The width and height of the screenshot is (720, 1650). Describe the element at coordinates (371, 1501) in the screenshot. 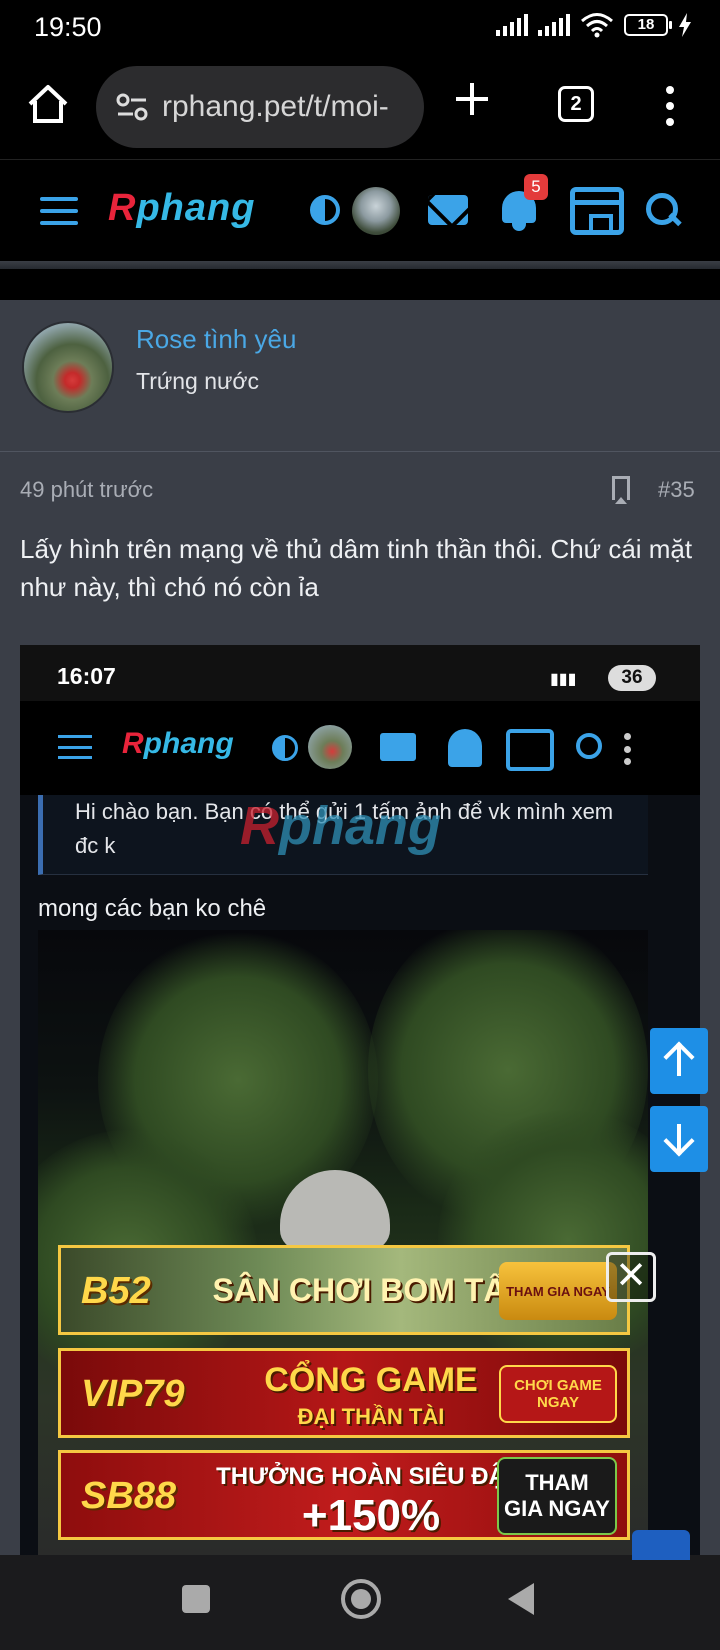

I see `ad-headline: THƯỞNG HOÀN SIÊU ĐẬM +150%` at that location.